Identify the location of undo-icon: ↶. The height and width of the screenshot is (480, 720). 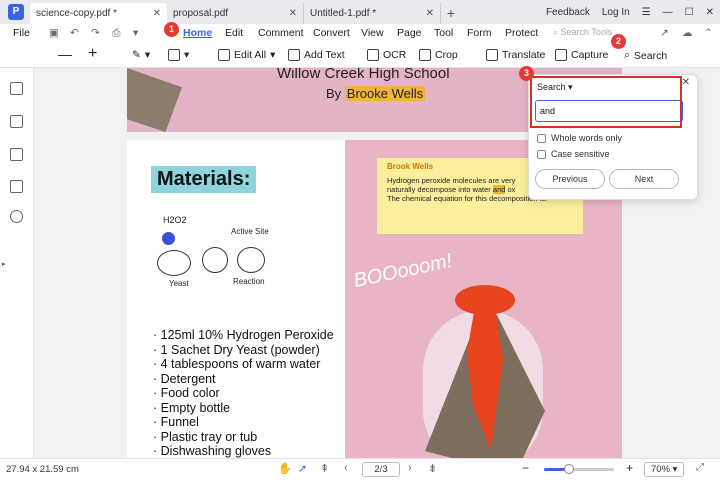
(74, 33).